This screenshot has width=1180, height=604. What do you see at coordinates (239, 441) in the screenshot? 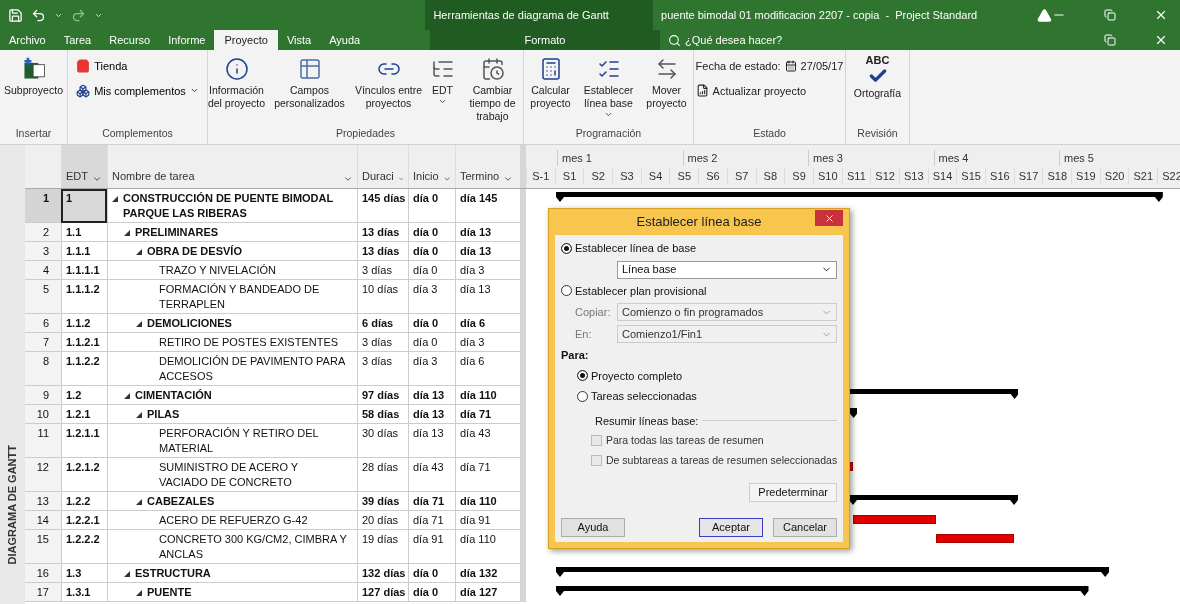
I see `task-name: PERFORACIÓN Y RETIRO DEL MATERIAL` at bounding box center [239, 441].